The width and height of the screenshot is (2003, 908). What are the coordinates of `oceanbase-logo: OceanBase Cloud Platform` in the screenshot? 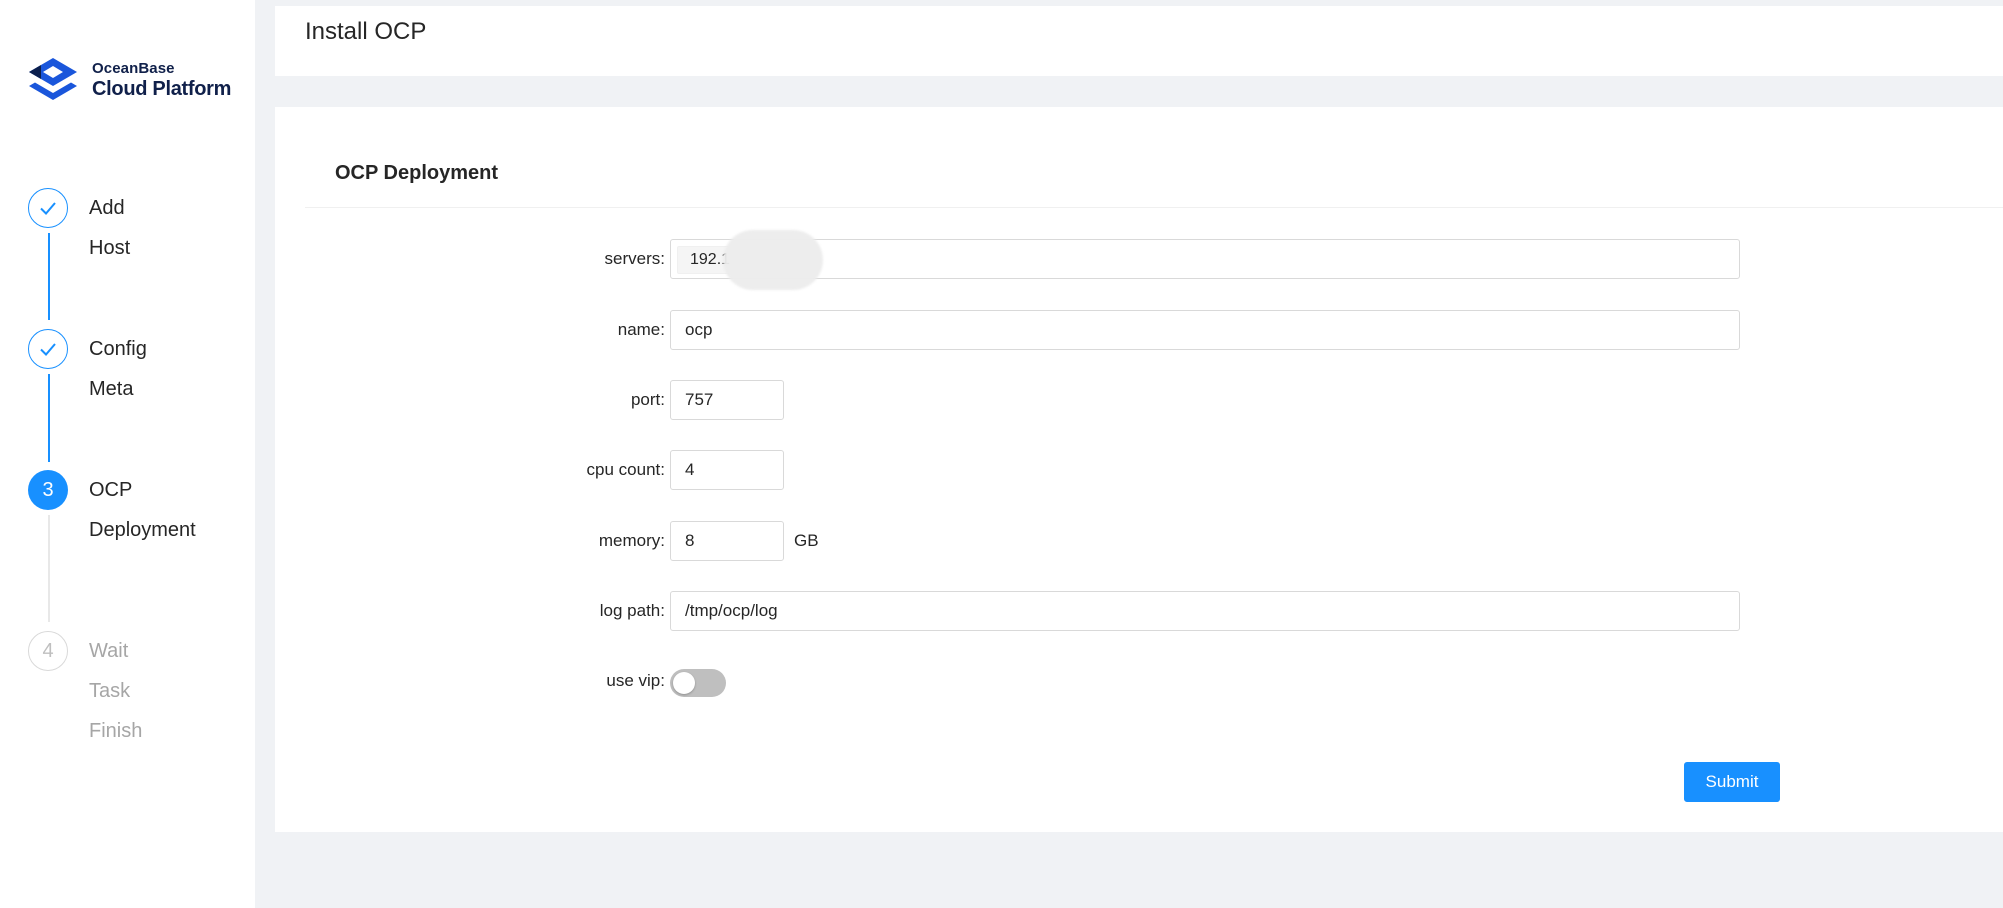 It's located at (129, 80).